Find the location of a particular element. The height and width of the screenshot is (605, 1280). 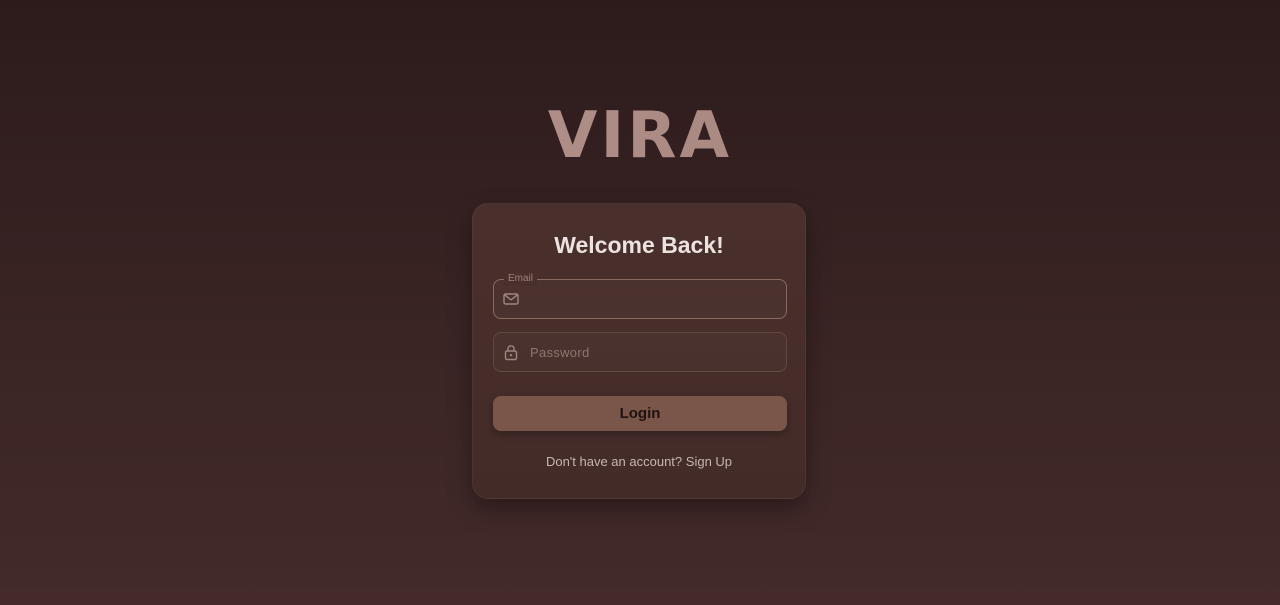

password-input is located at coordinates (655, 352).